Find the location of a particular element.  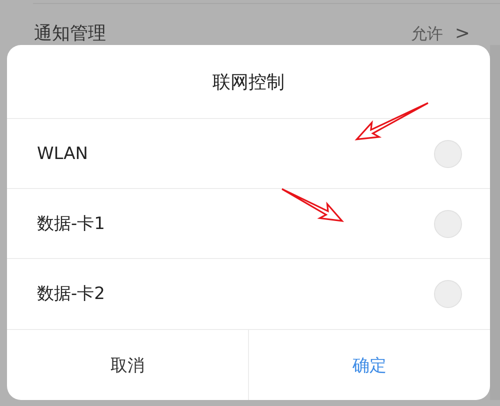

setting-label: 通知管理 is located at coordinates (70, 34).